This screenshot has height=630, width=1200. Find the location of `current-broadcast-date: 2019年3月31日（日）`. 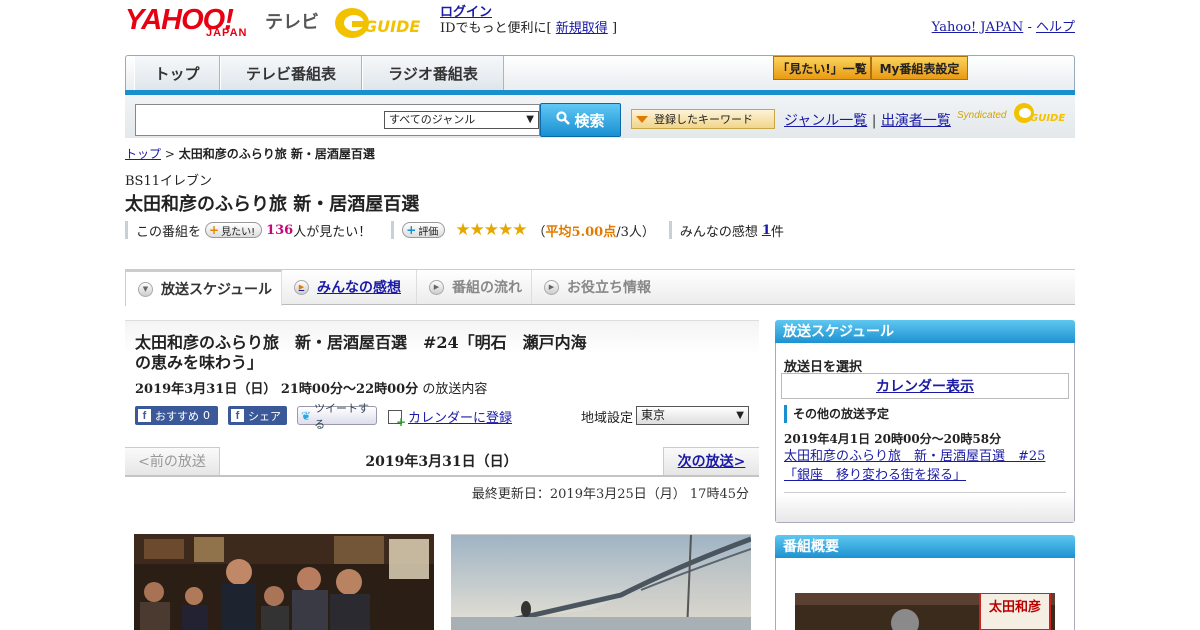

current-broadcast-date: 2019年3月31日（日） is located at coordinates (441, 461).